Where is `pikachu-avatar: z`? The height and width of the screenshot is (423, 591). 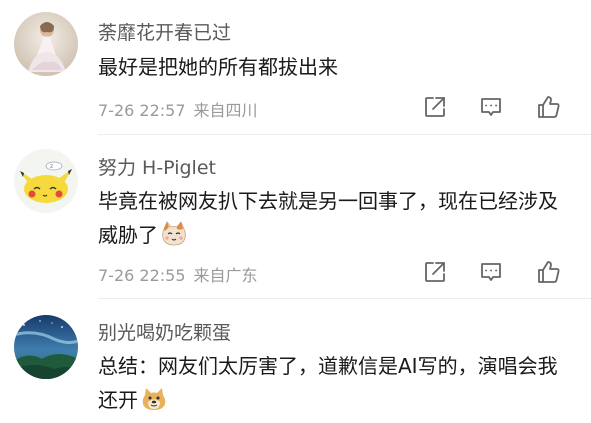 pikachu-avatar: z is located at coordinates (46, 181).